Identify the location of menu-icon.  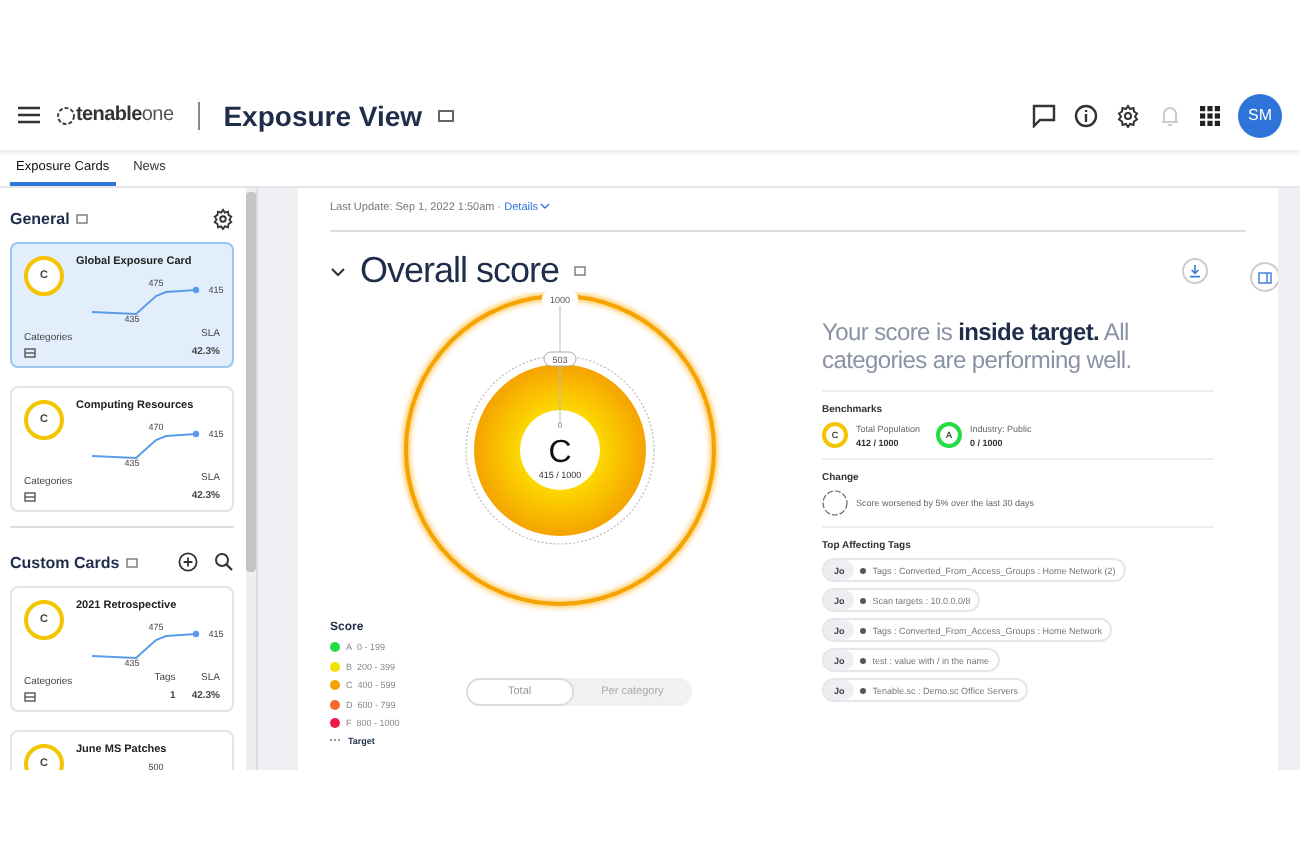
(29, 115).